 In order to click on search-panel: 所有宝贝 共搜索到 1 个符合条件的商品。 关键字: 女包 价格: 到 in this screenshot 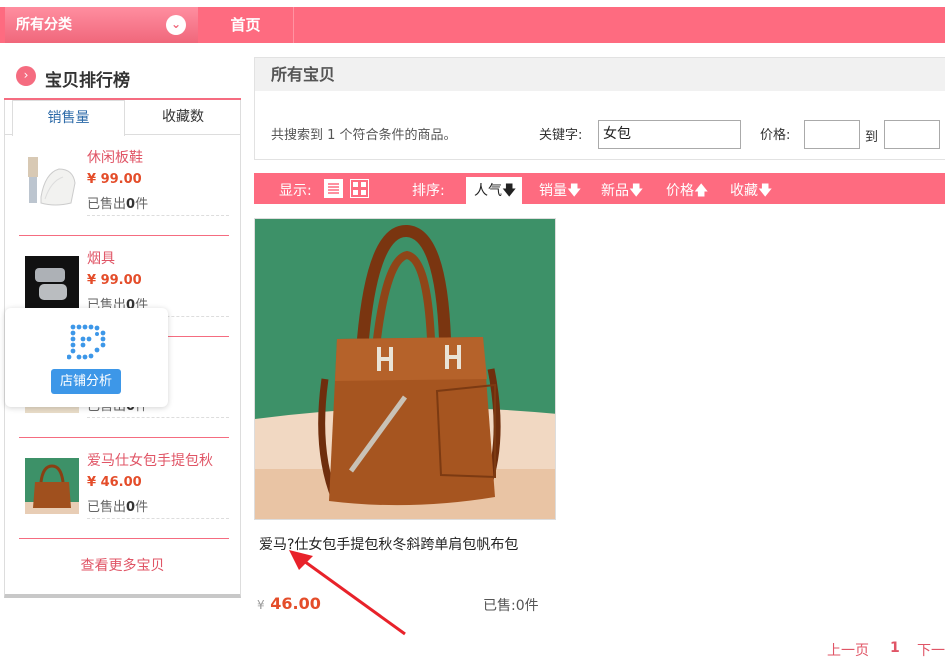, I will do `click(599, 108)`.